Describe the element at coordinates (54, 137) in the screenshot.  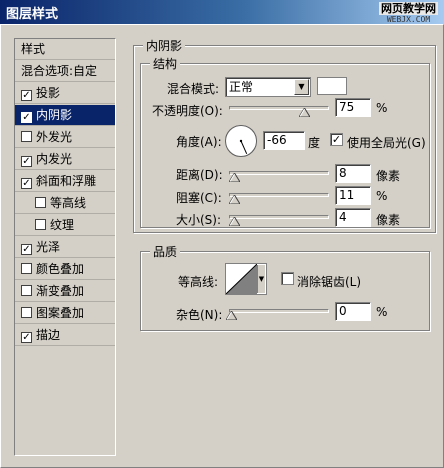
I see `style-item-label: 外发光` at that location.